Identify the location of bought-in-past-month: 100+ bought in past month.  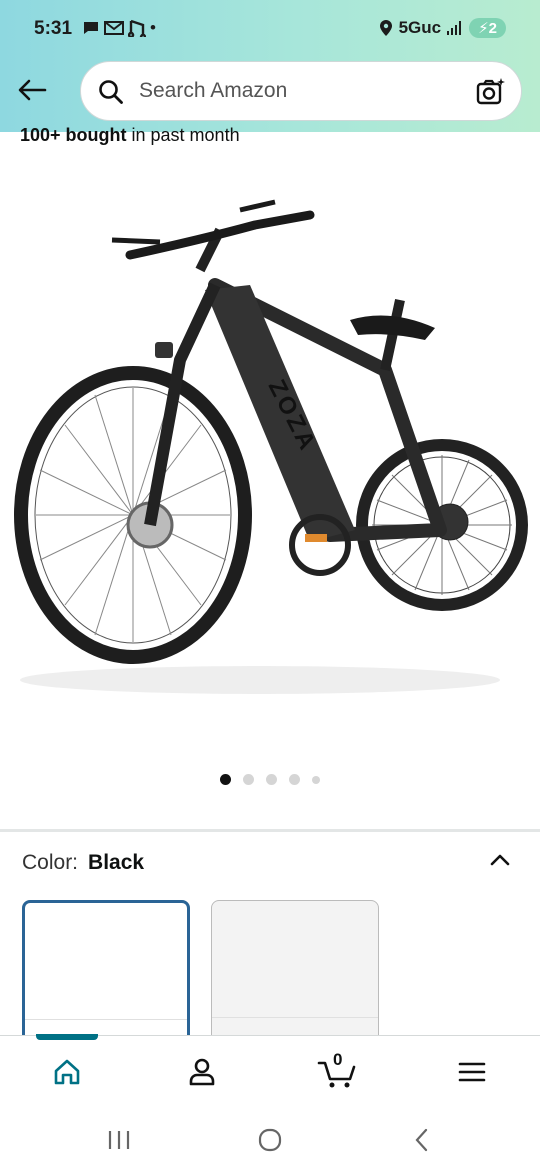
(130, 135).